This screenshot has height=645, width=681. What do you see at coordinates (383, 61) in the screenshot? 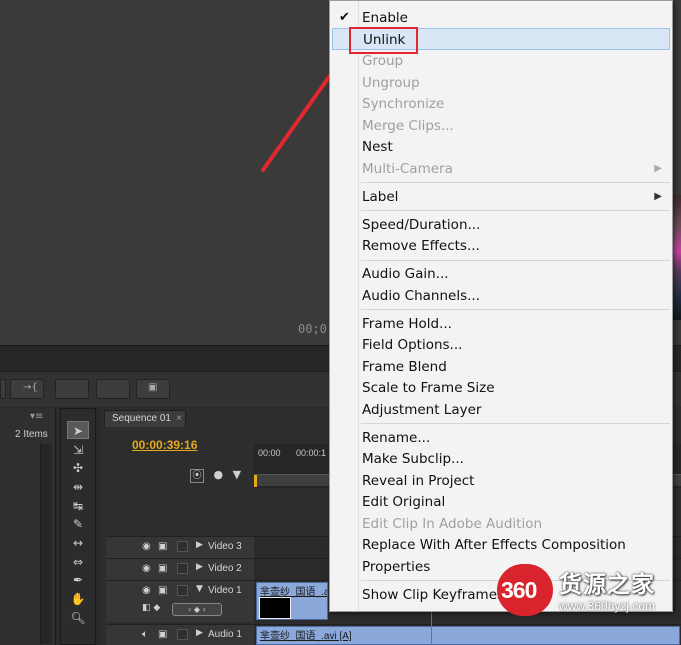
I see `menu-item-label: Group` at bounding box center [383, 61].